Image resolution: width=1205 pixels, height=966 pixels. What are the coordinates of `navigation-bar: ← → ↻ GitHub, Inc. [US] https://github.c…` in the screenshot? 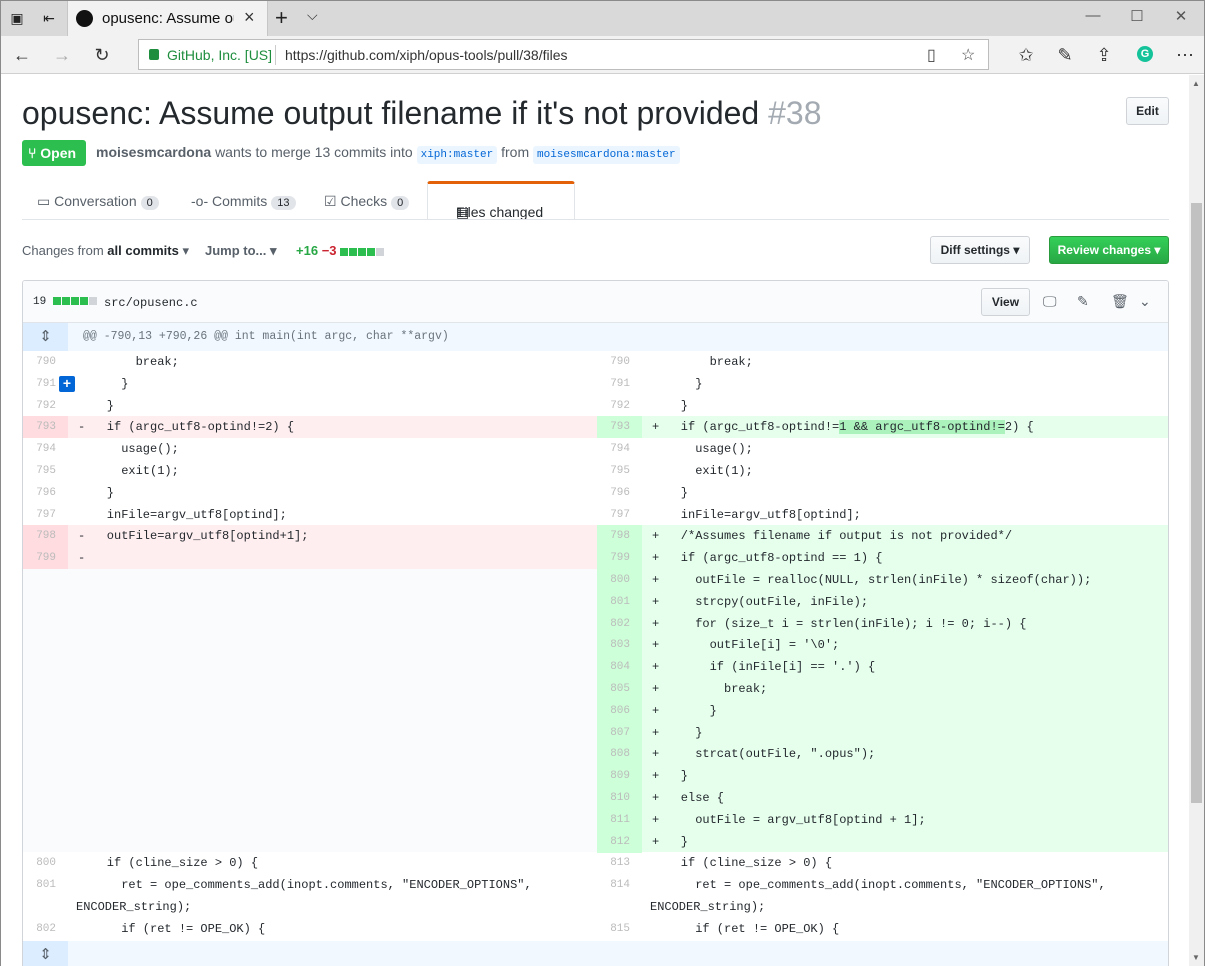 It's located at (602, 55).